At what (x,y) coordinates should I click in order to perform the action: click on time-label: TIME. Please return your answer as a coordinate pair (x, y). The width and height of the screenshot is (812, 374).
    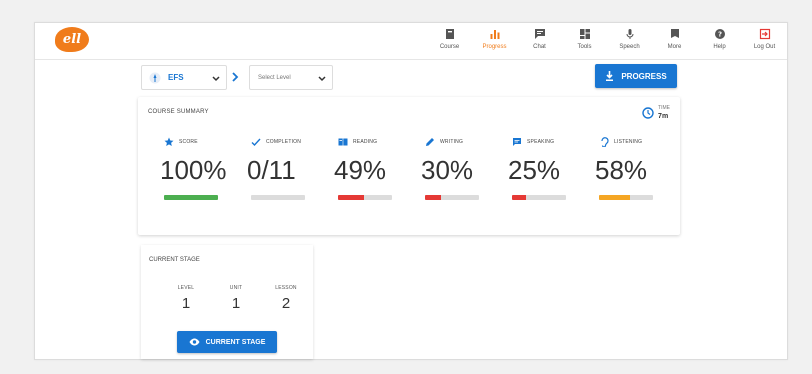
    Looking at the image, I should click on (664, 108).